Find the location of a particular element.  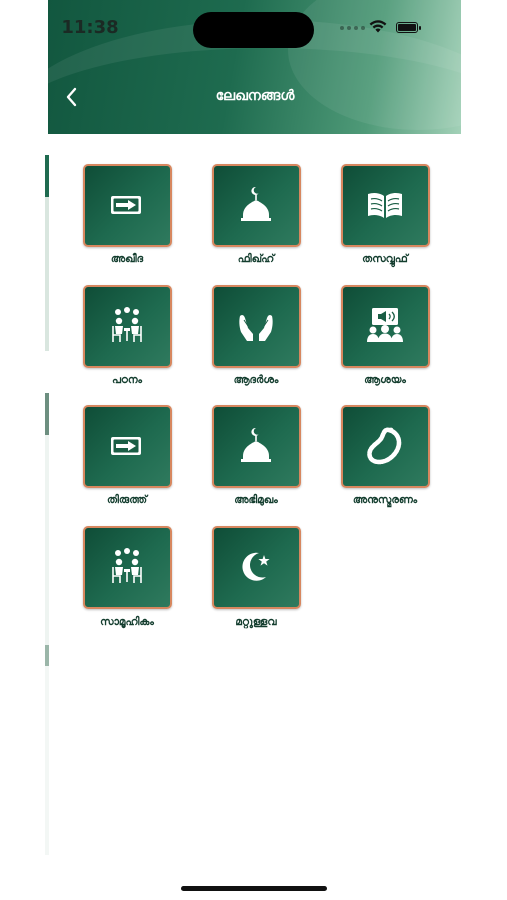

crescent-star-icon is located at coordinates (256, 567).